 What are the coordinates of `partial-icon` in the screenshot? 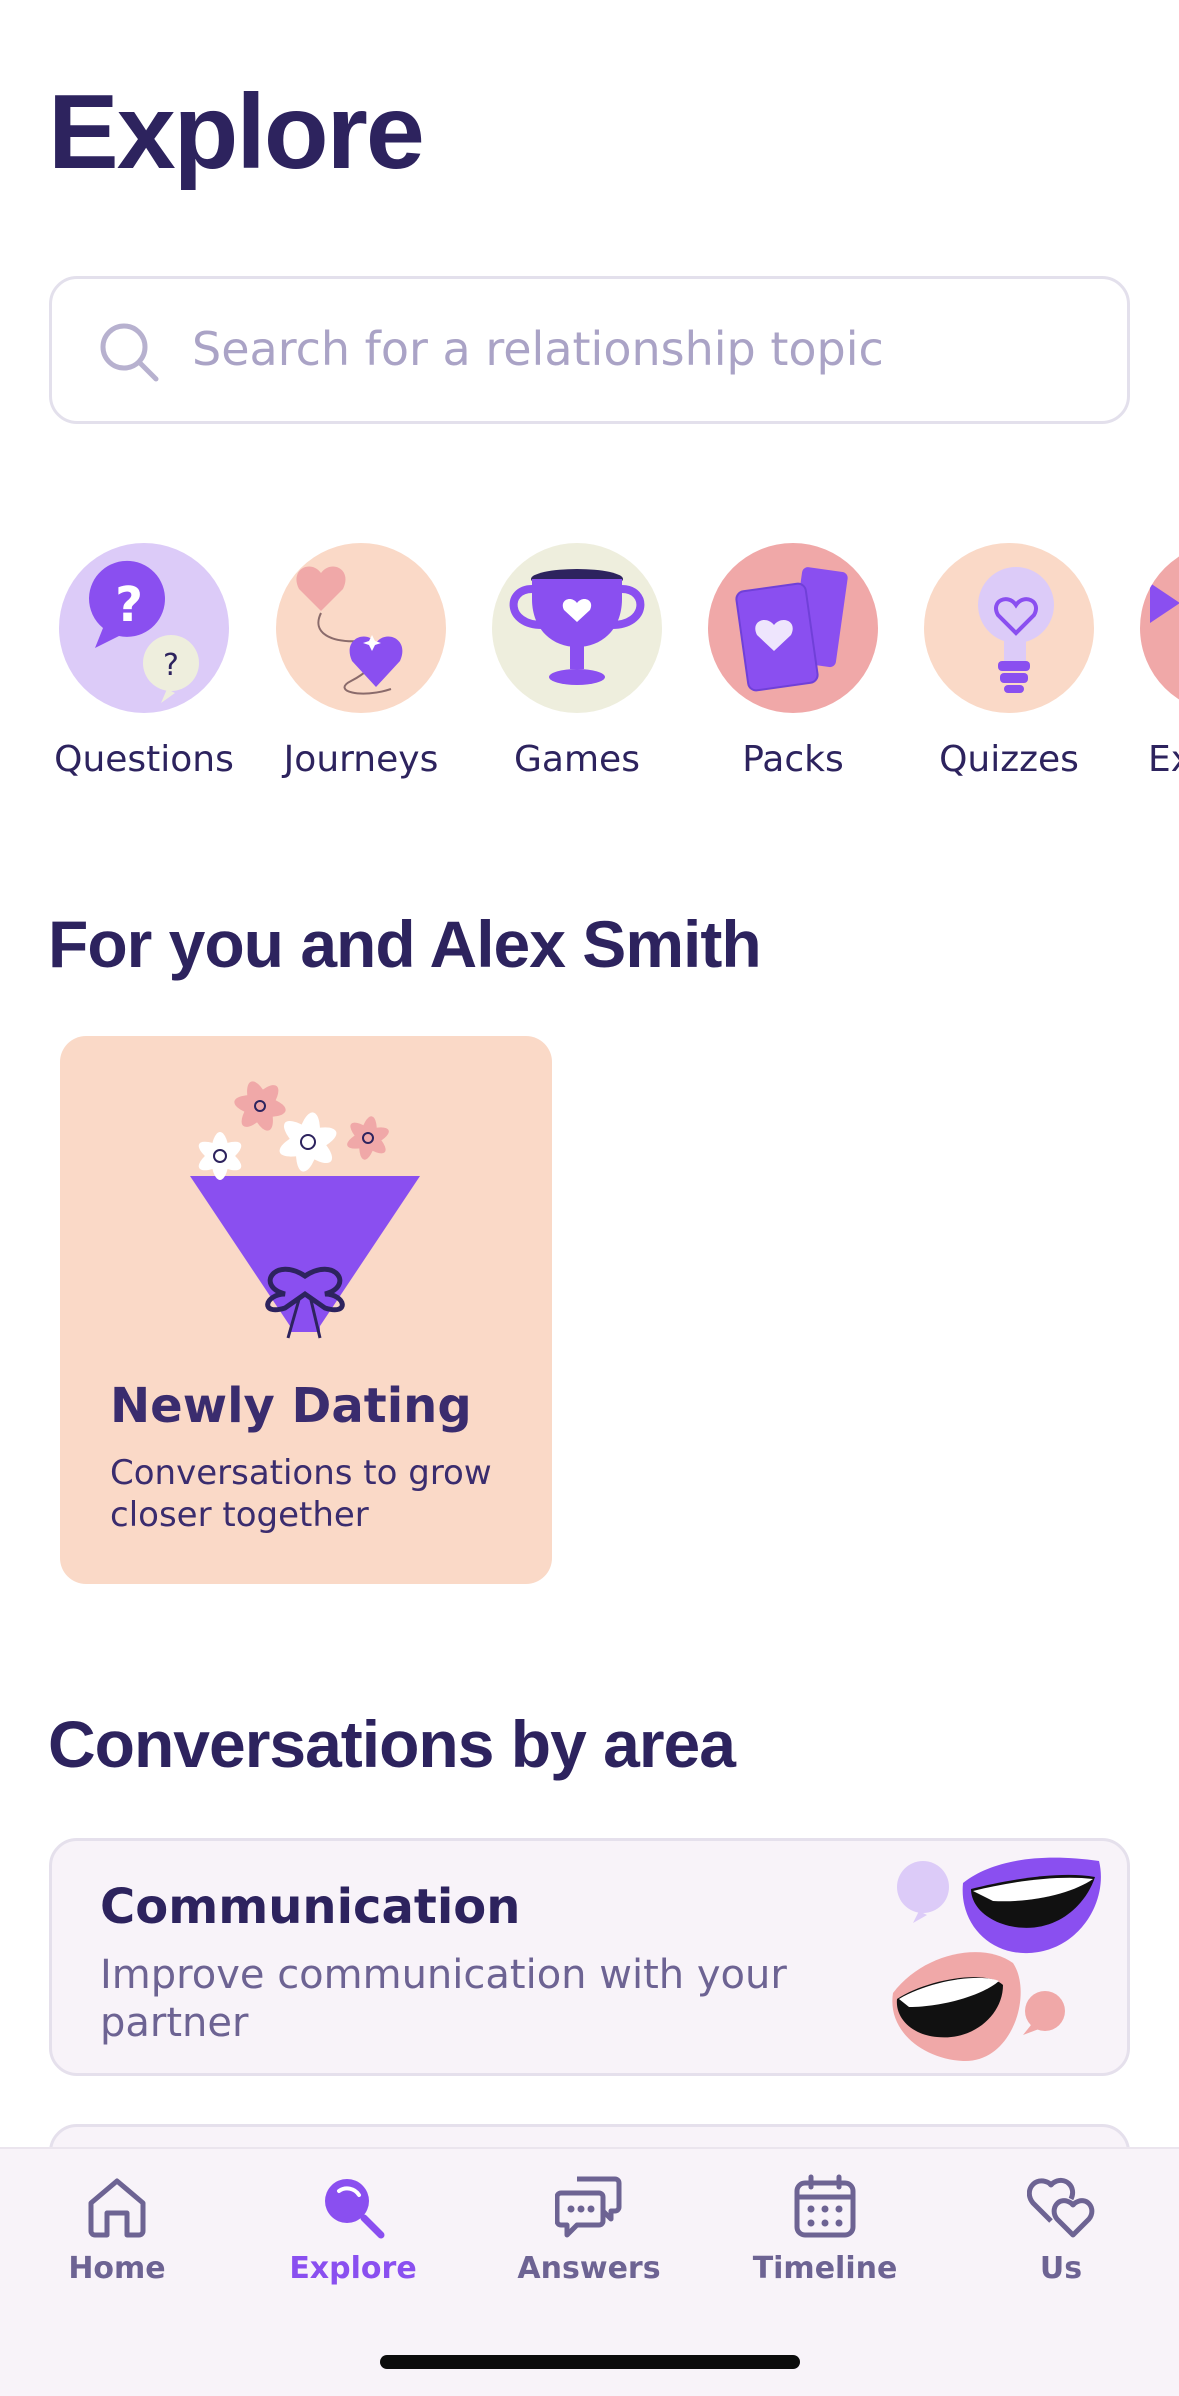 It's located at (1159, 628).